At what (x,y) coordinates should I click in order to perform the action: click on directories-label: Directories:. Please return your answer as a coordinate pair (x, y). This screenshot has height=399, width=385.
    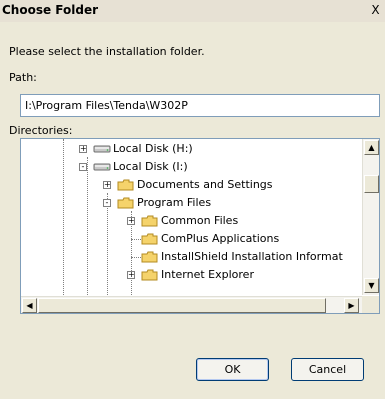
    Looking at the image, I should click on (41, 130).